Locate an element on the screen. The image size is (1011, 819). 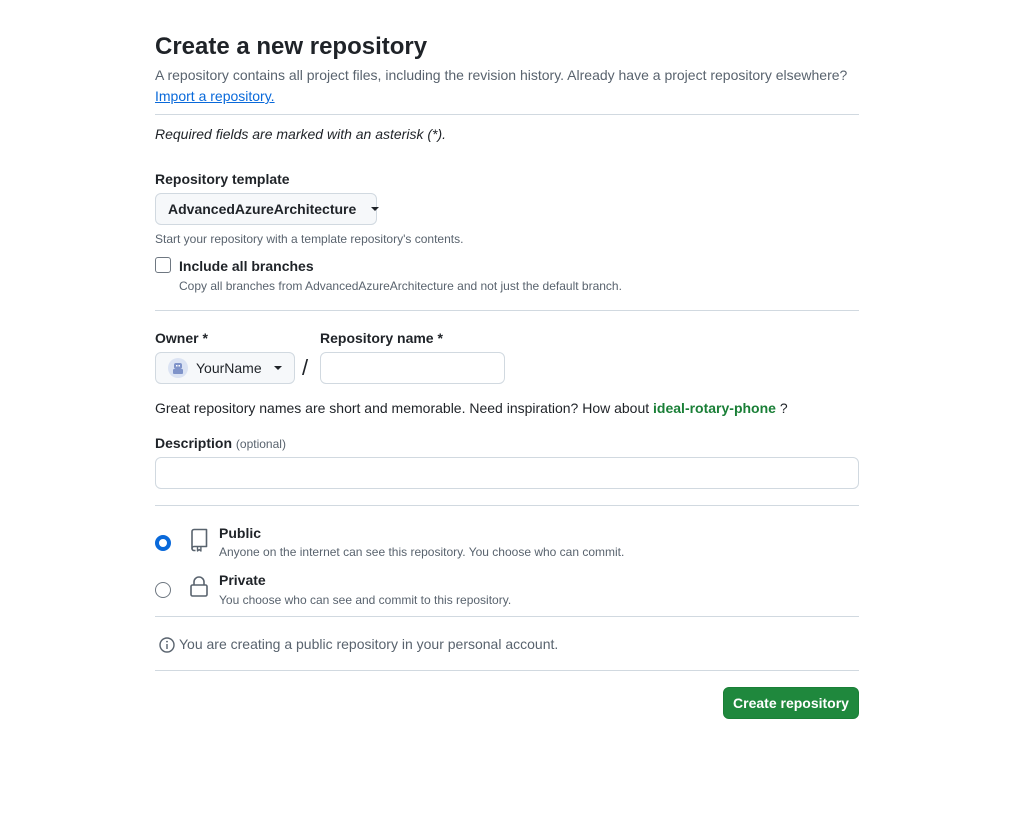
public-title: Public is located at coordinates (240, 533).